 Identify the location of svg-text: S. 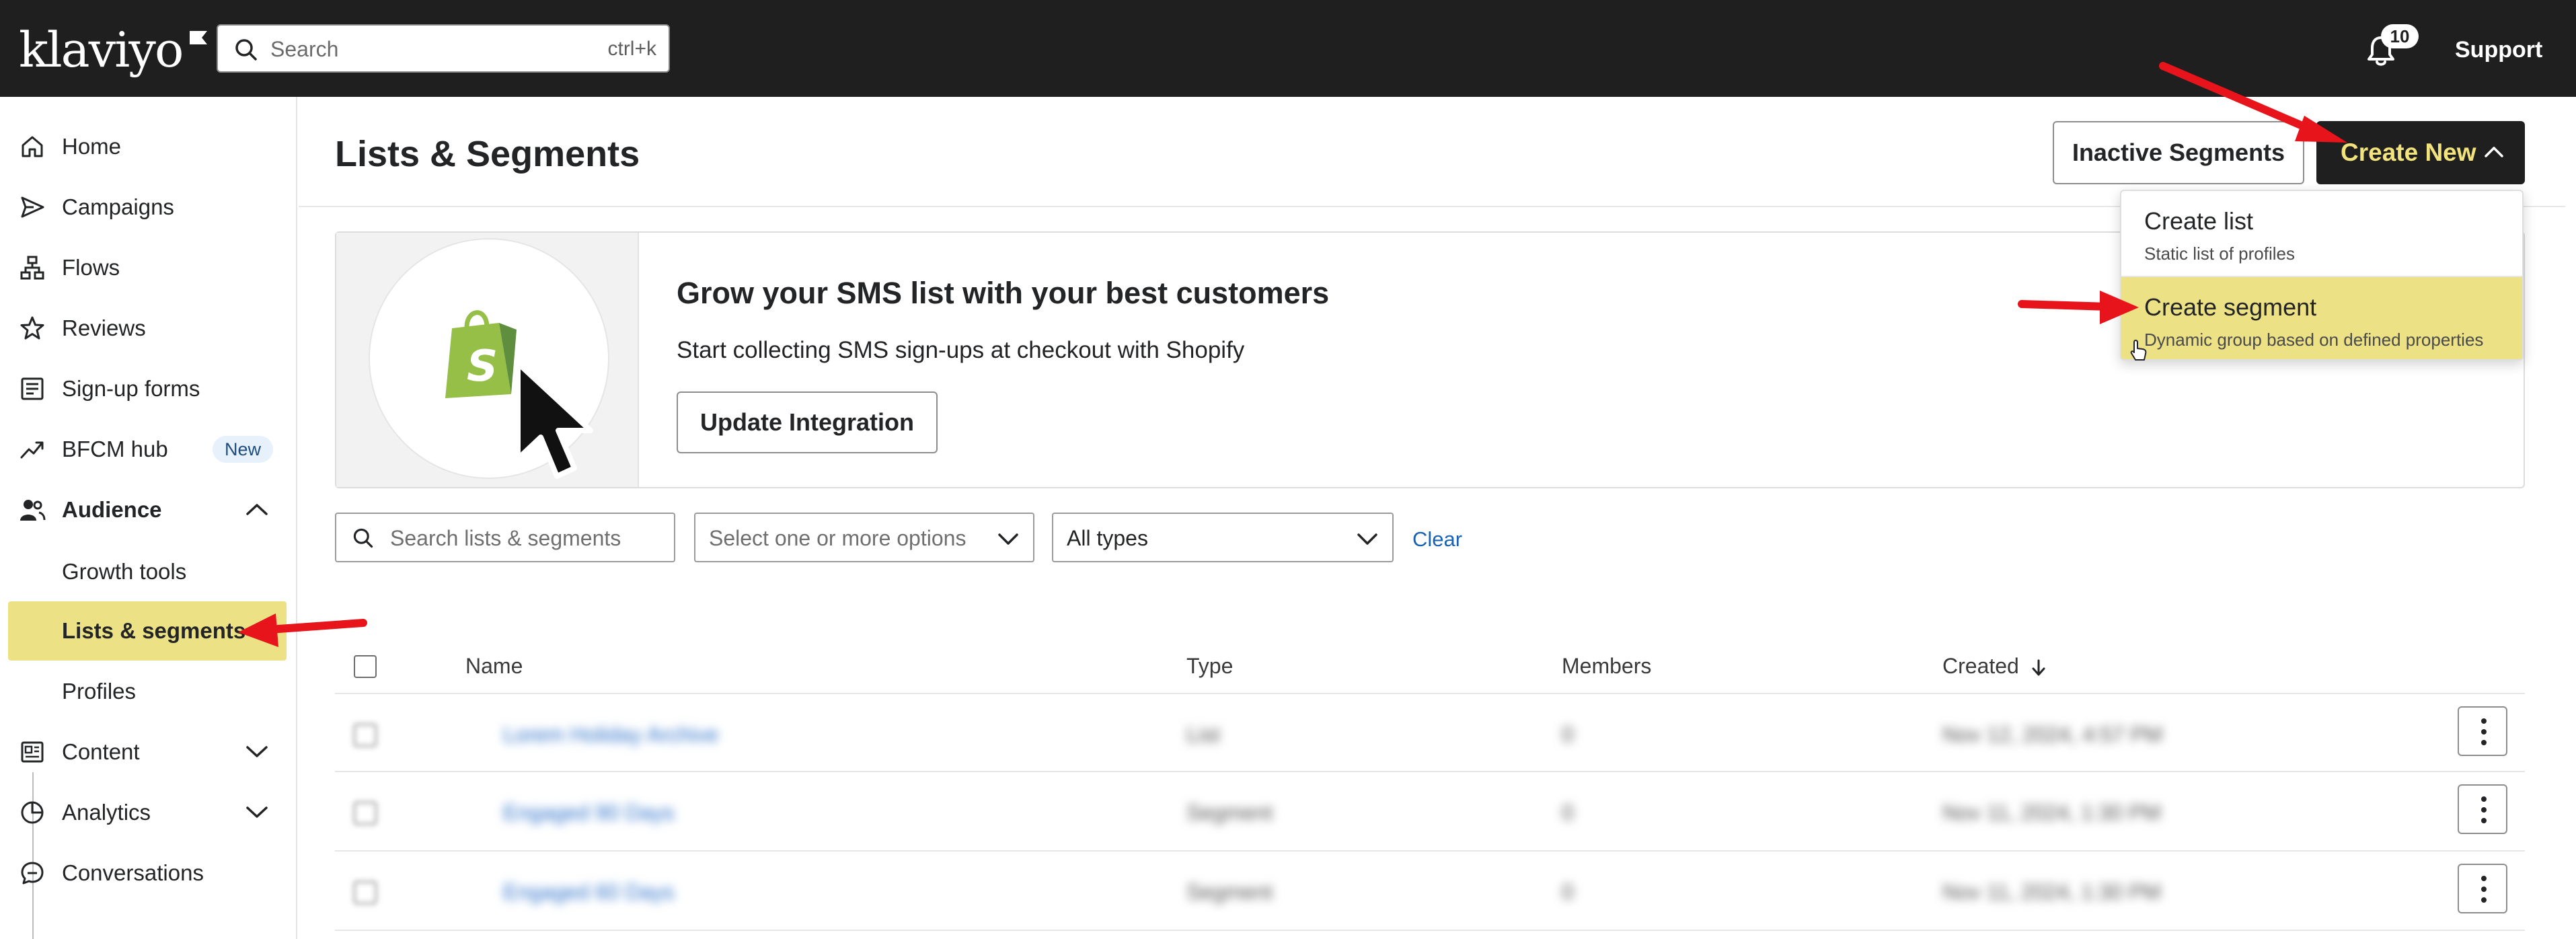
(482, 366).